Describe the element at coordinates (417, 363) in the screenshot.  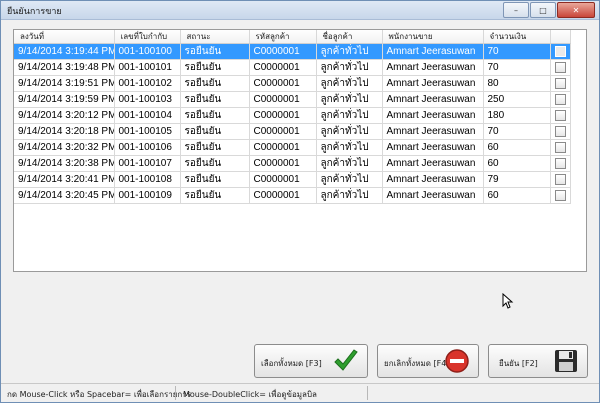
I see `deselect-all-label: ยกเลิกทั้งหมด [F4]` at that location.